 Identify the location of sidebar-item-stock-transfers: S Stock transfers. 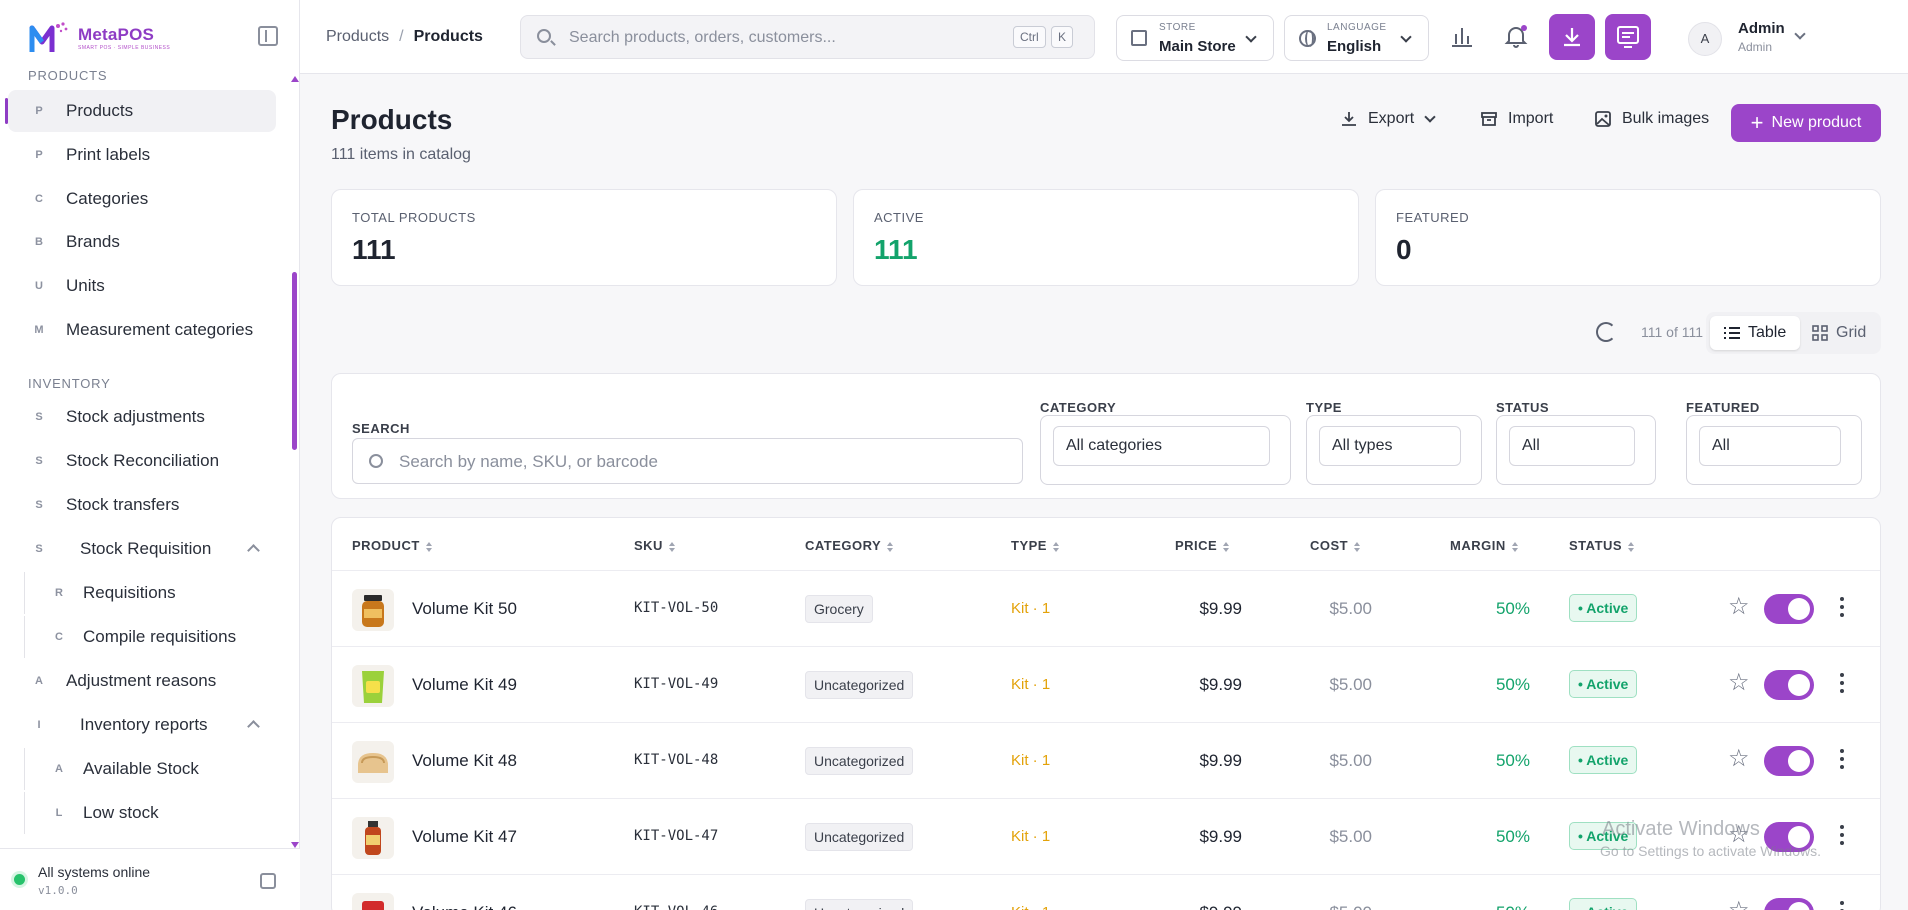
(142, 505).